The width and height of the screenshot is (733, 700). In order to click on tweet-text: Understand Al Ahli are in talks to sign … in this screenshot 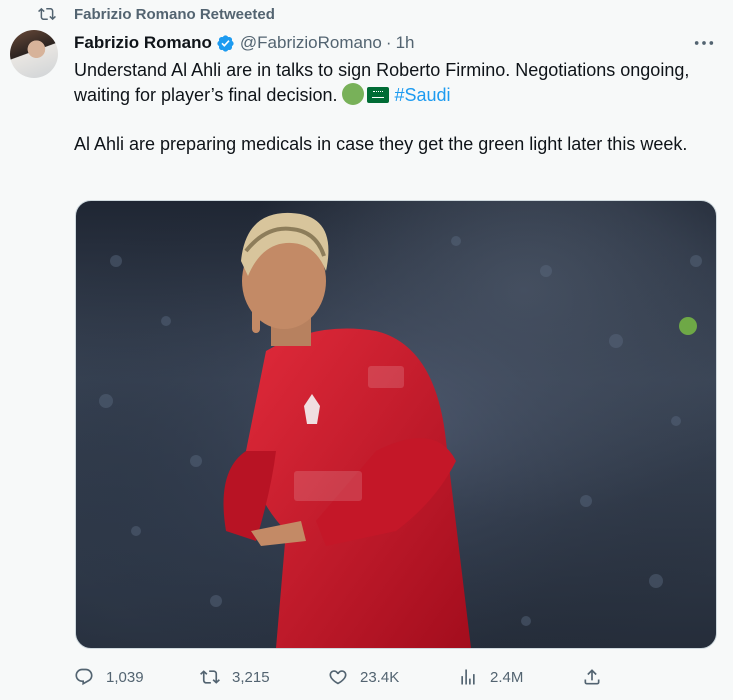, I will do `click(394, 107)`.